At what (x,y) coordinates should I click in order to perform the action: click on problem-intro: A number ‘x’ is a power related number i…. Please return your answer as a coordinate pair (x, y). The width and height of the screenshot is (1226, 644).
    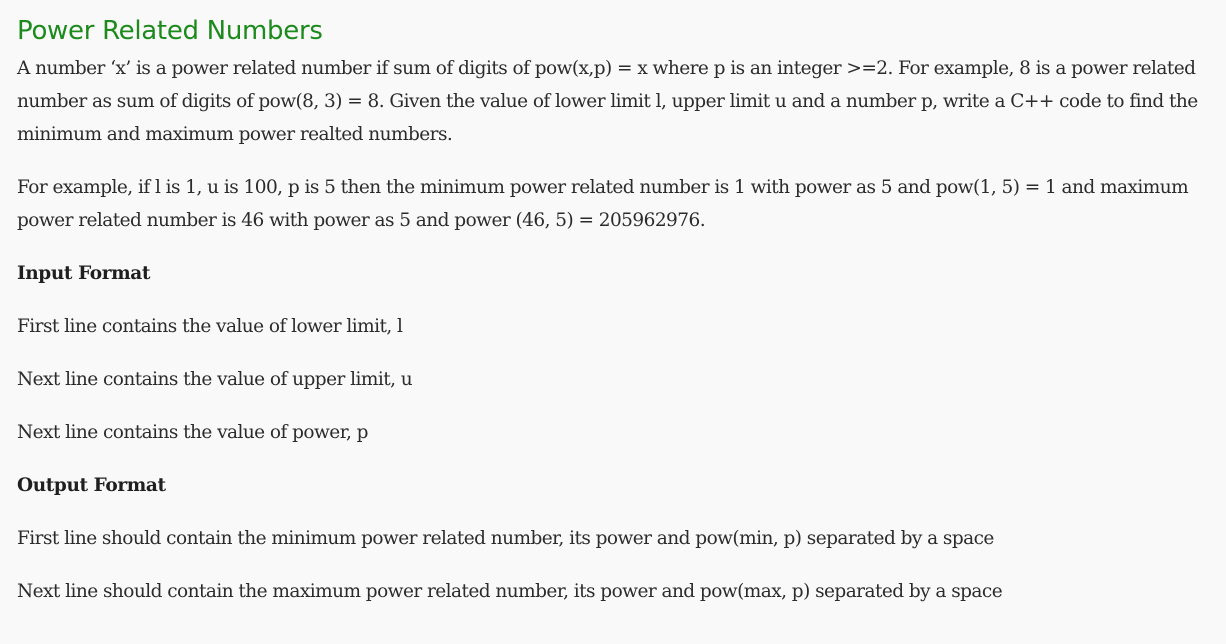
    Looking at the image, I should click on (607, 101).